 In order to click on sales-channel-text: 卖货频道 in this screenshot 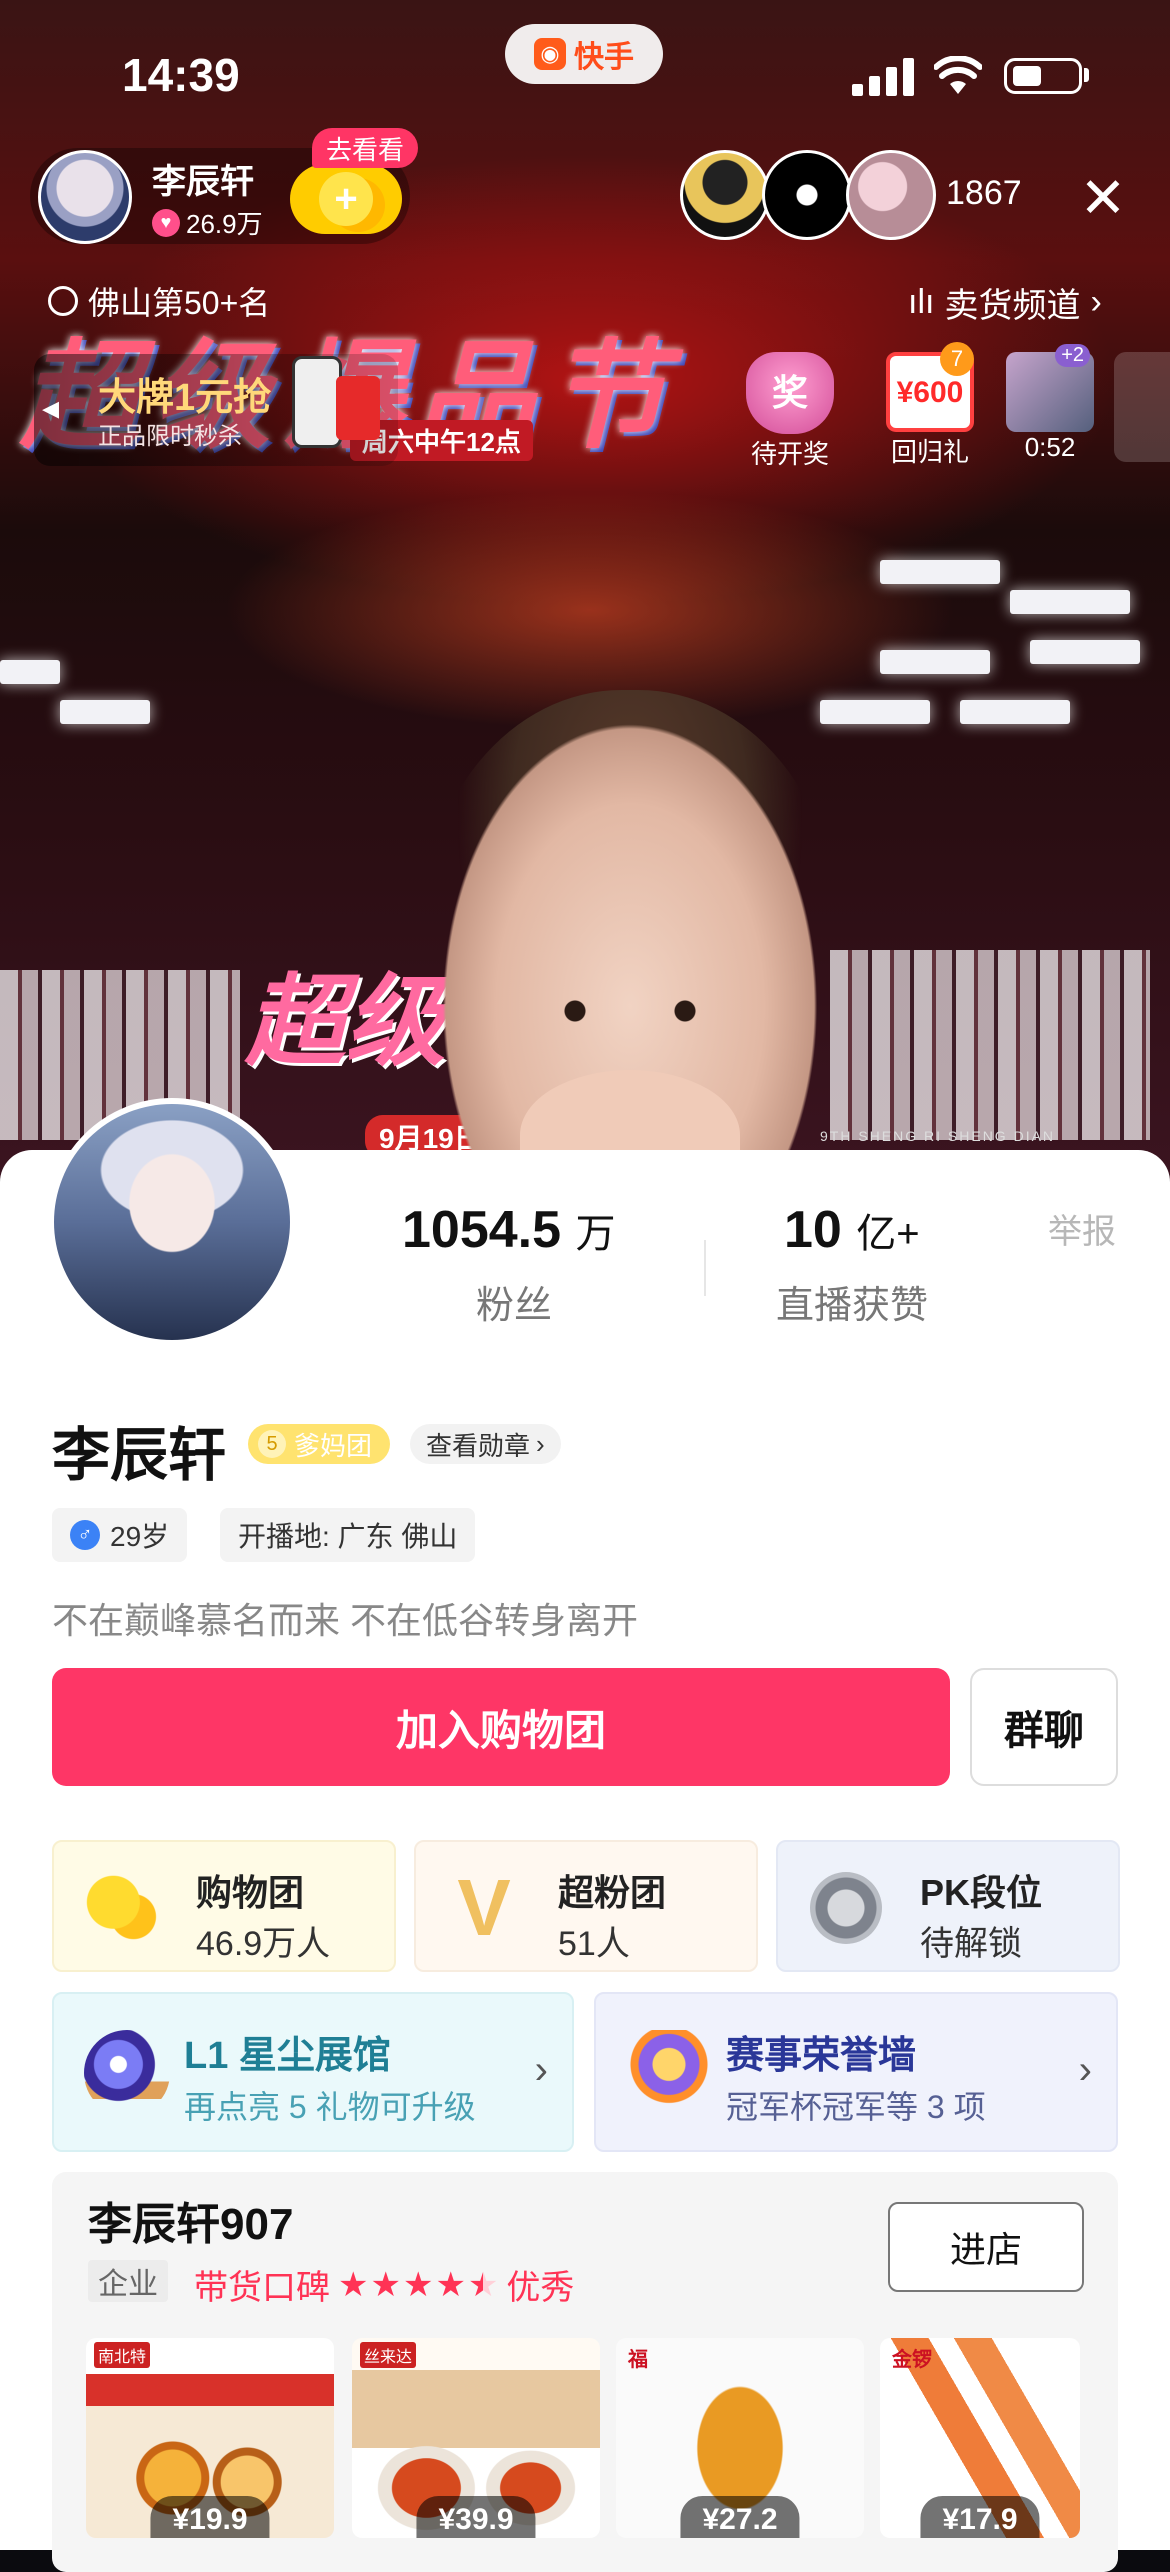, I will do `click(1012, 306)`.